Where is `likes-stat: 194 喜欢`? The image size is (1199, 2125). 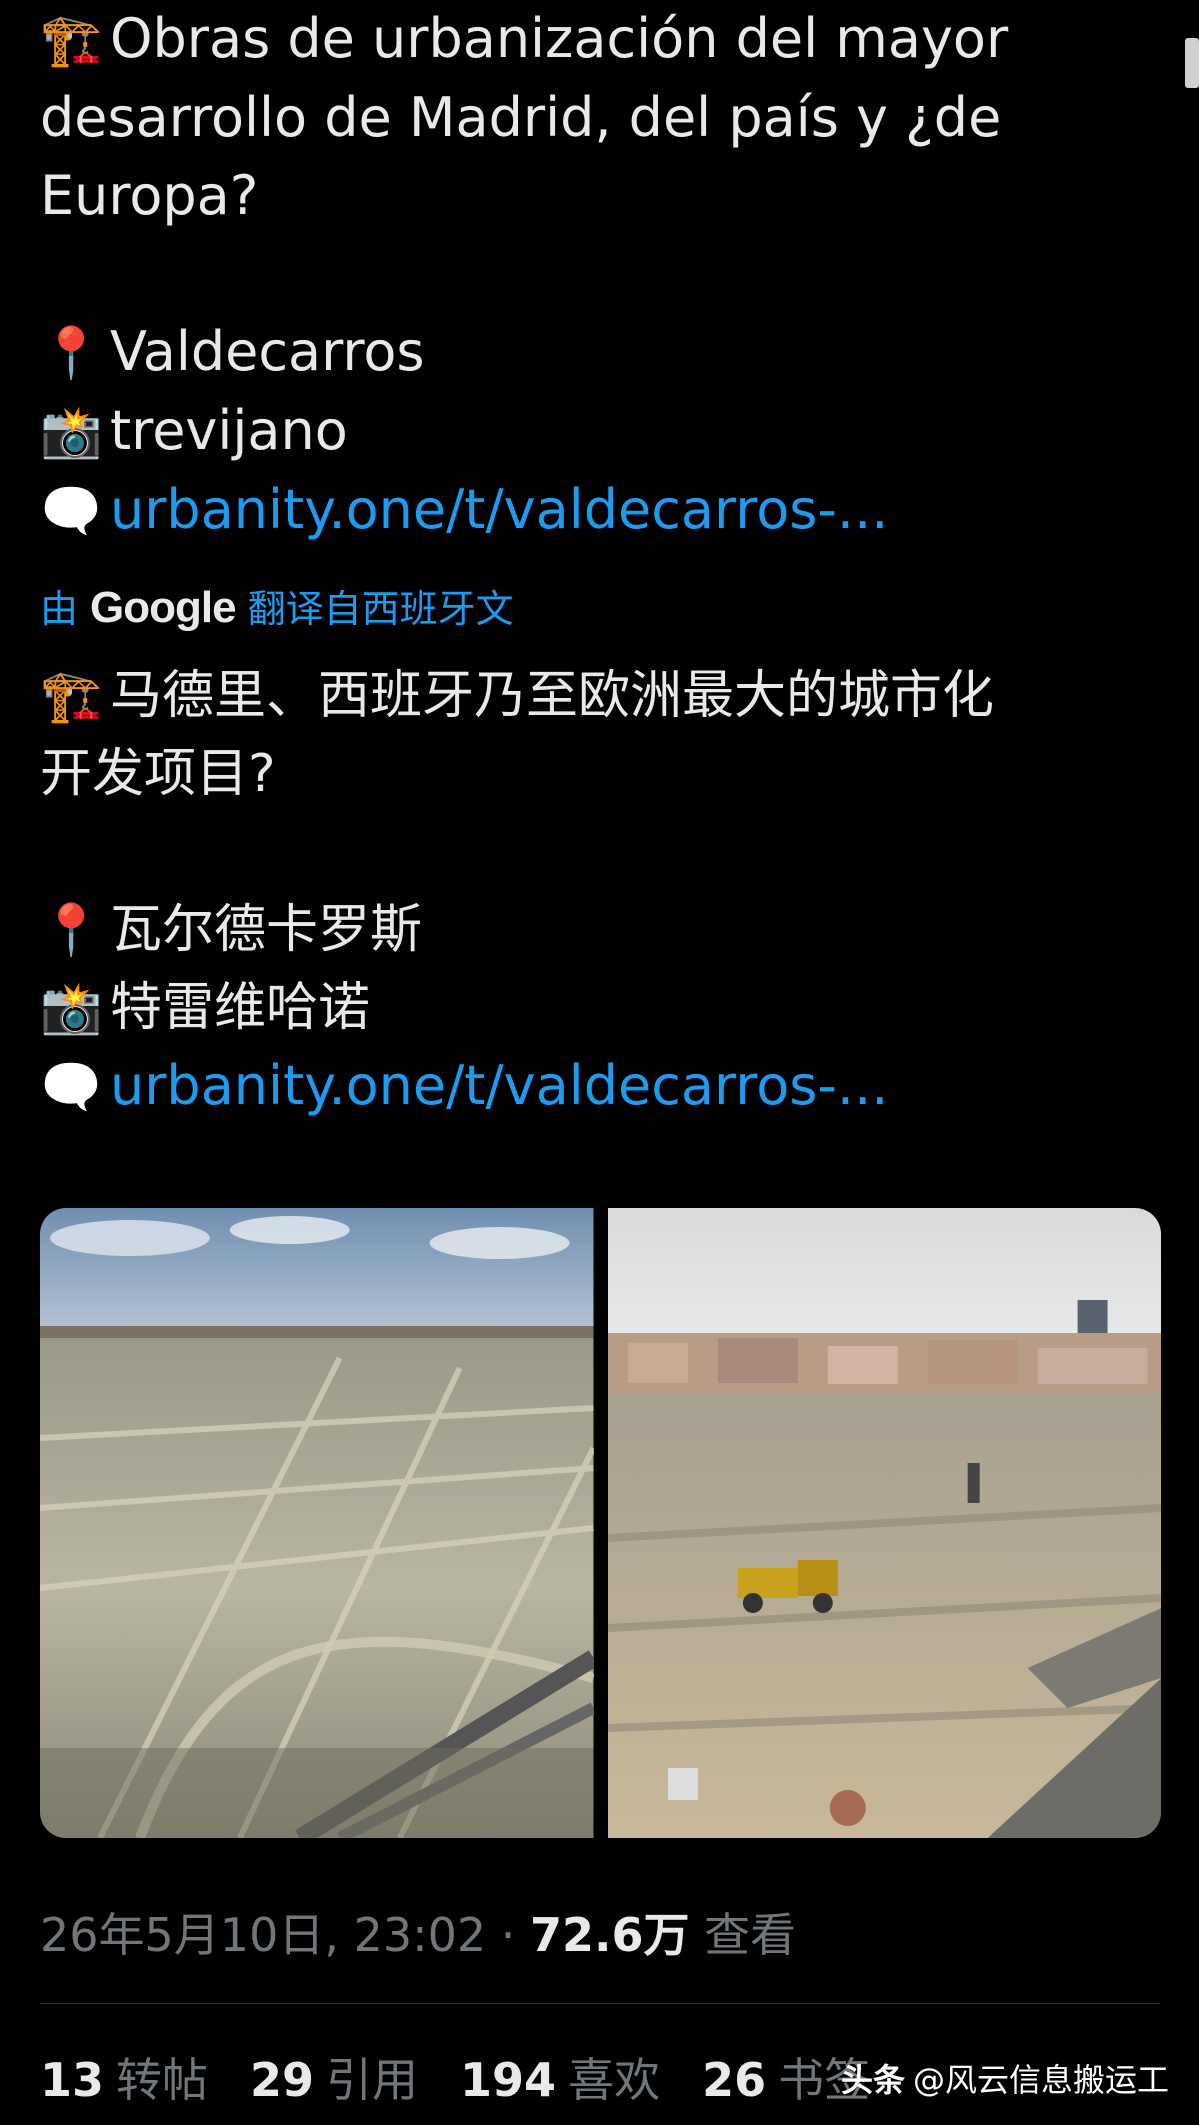
likes-stat: 194 喜欢 is located at coordinates (560, 2080).